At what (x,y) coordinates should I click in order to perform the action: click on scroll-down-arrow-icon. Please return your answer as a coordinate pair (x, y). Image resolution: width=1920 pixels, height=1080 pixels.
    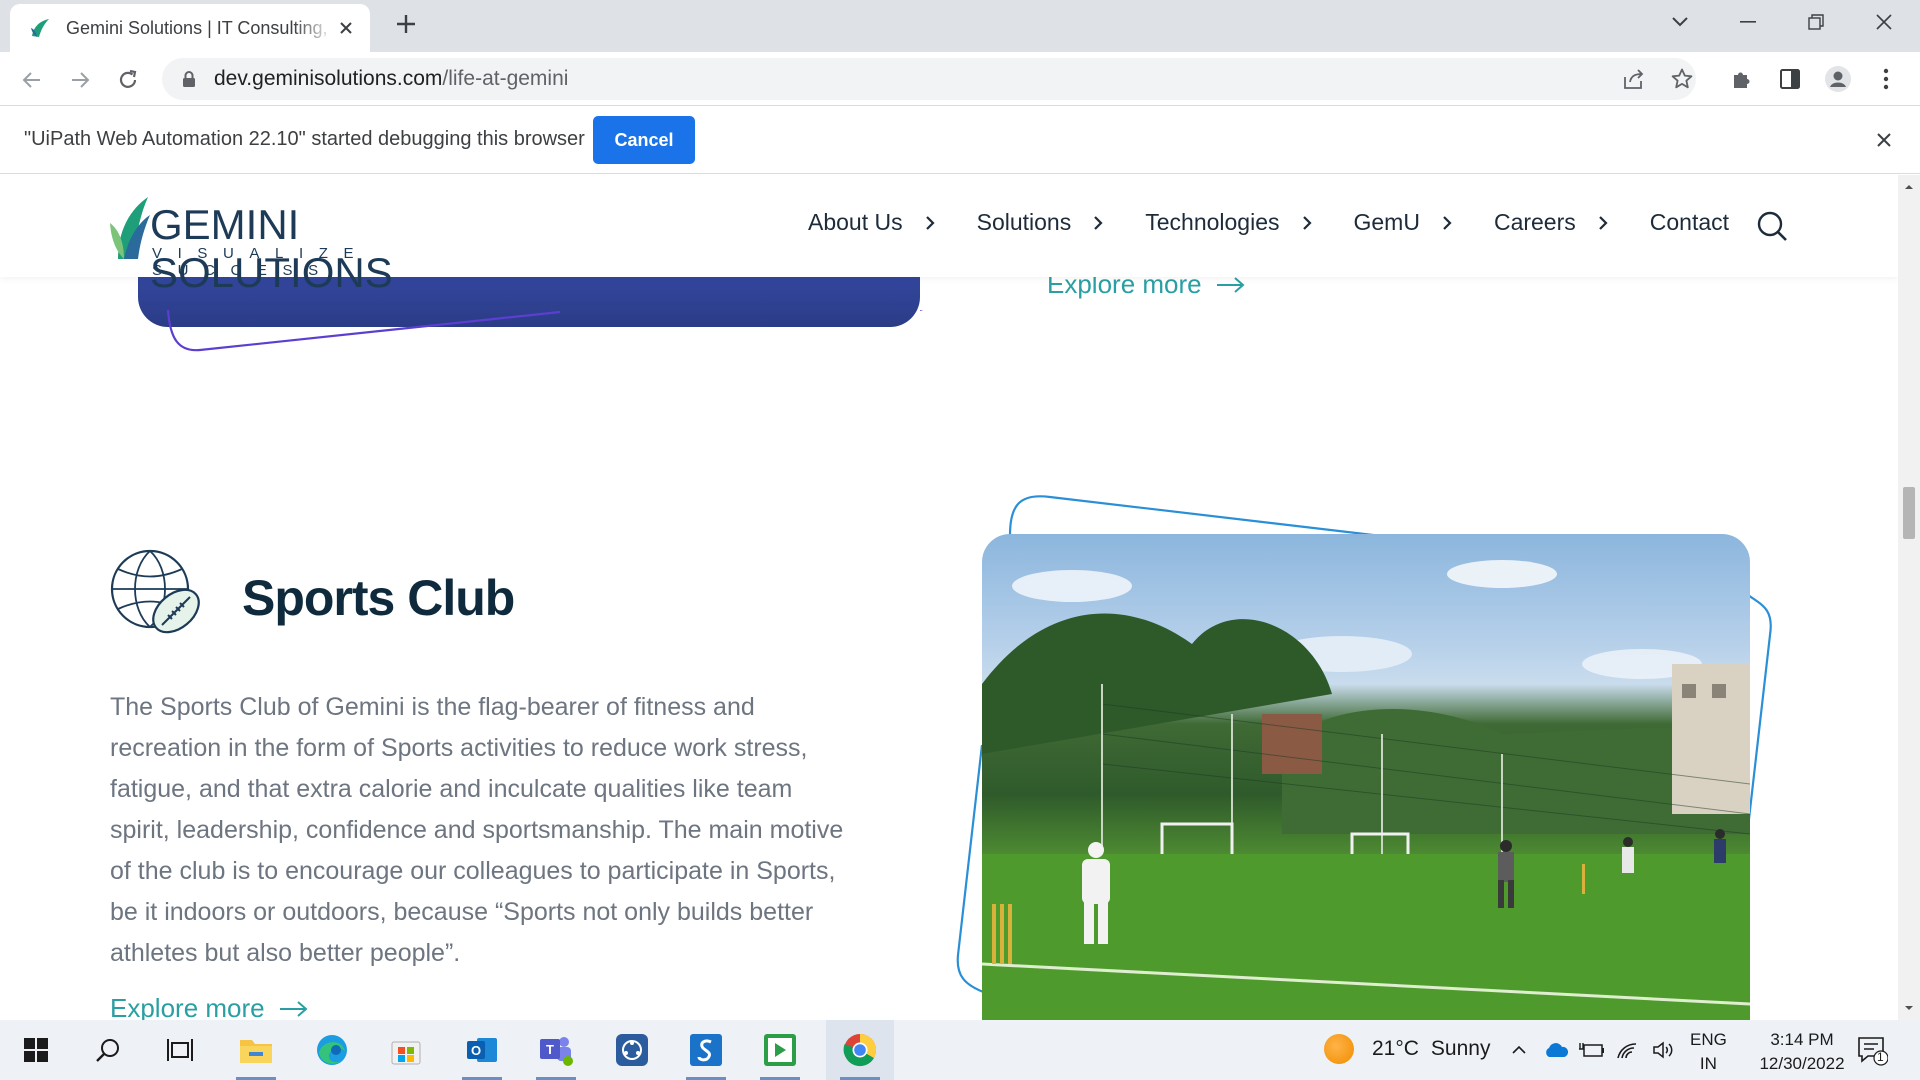
    Looking at the image, I should click on (1909, 1008).